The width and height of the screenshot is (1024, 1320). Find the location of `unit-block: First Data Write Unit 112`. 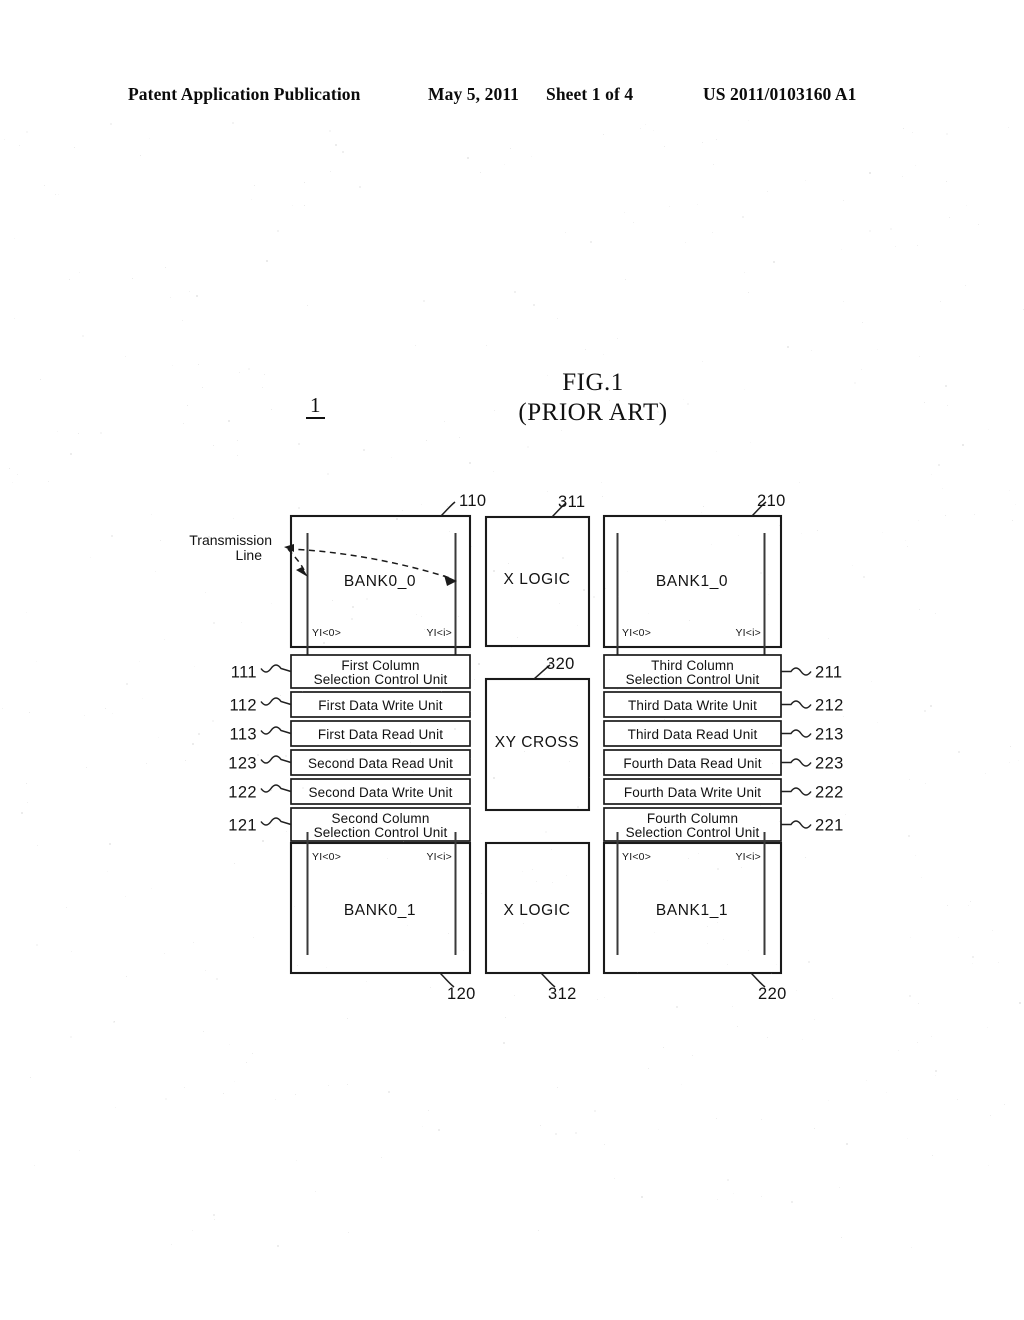

unit-block: First Data Write Unit 112 is located at coordinates (350, 704).